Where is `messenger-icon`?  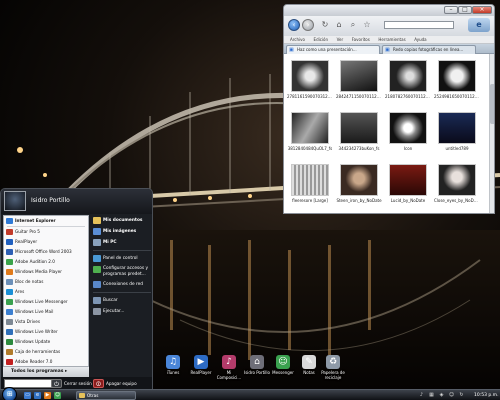
messenger-icon is located at coordinates (9, 302).